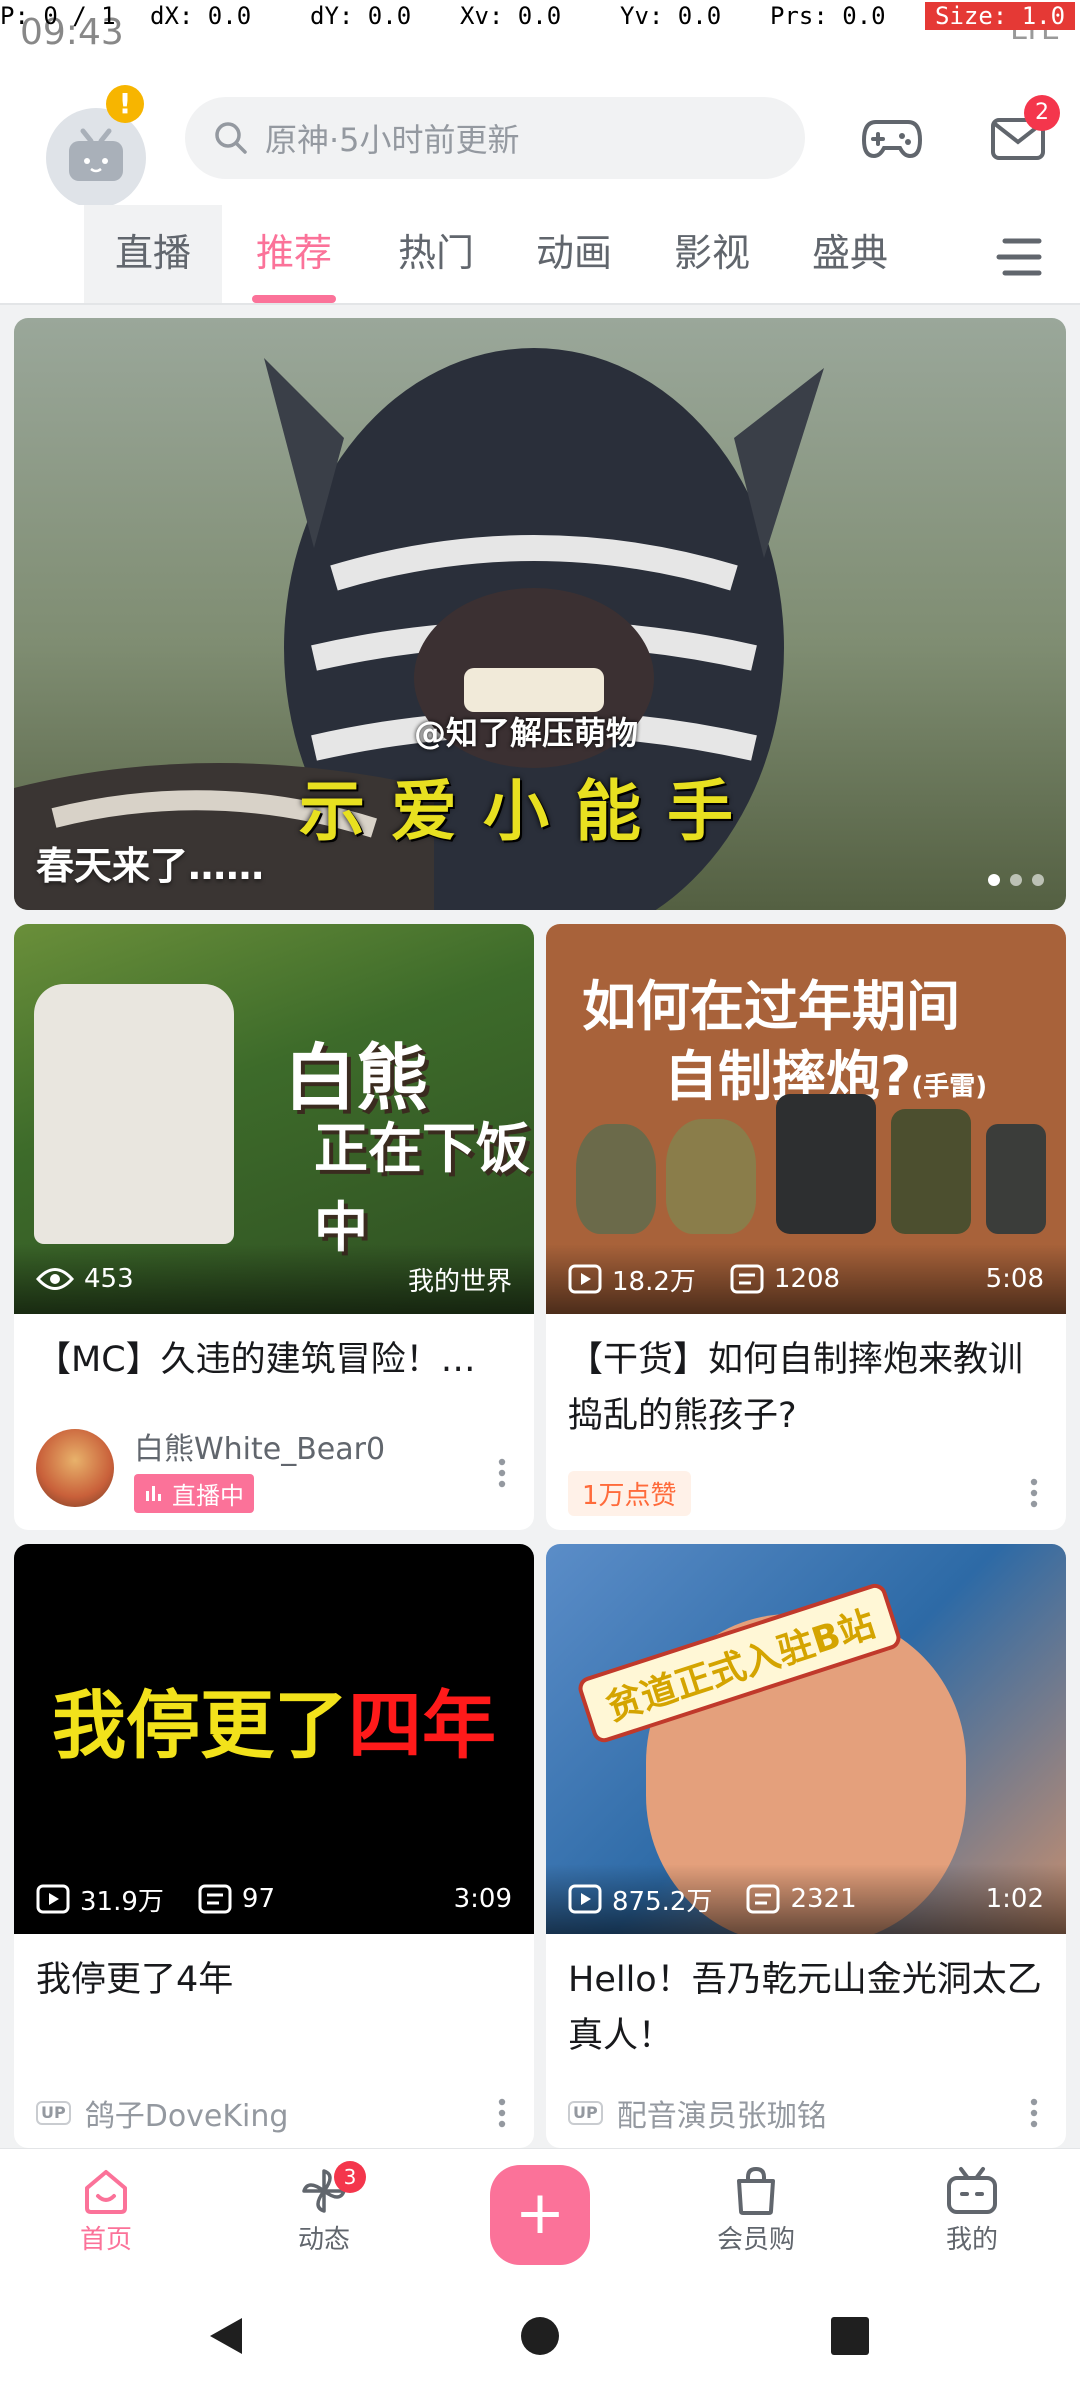 This screenshot has width=1080, height=2400. What do you see at coordinates (153, 1493) in the screenshot?
I see `live-bars-icon` at bounding box center [153, 1493].